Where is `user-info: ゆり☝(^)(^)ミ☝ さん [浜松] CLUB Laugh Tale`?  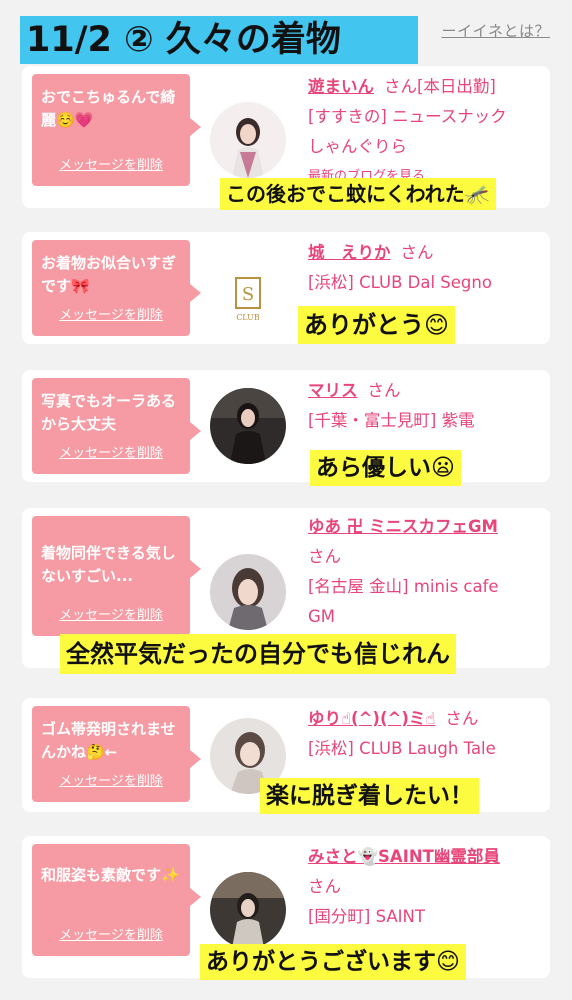
user-info: ゆり☝(^)(^)ミ☝ さん [浜松] CLUB Laugh Tale is located at coordinates (424, 734).